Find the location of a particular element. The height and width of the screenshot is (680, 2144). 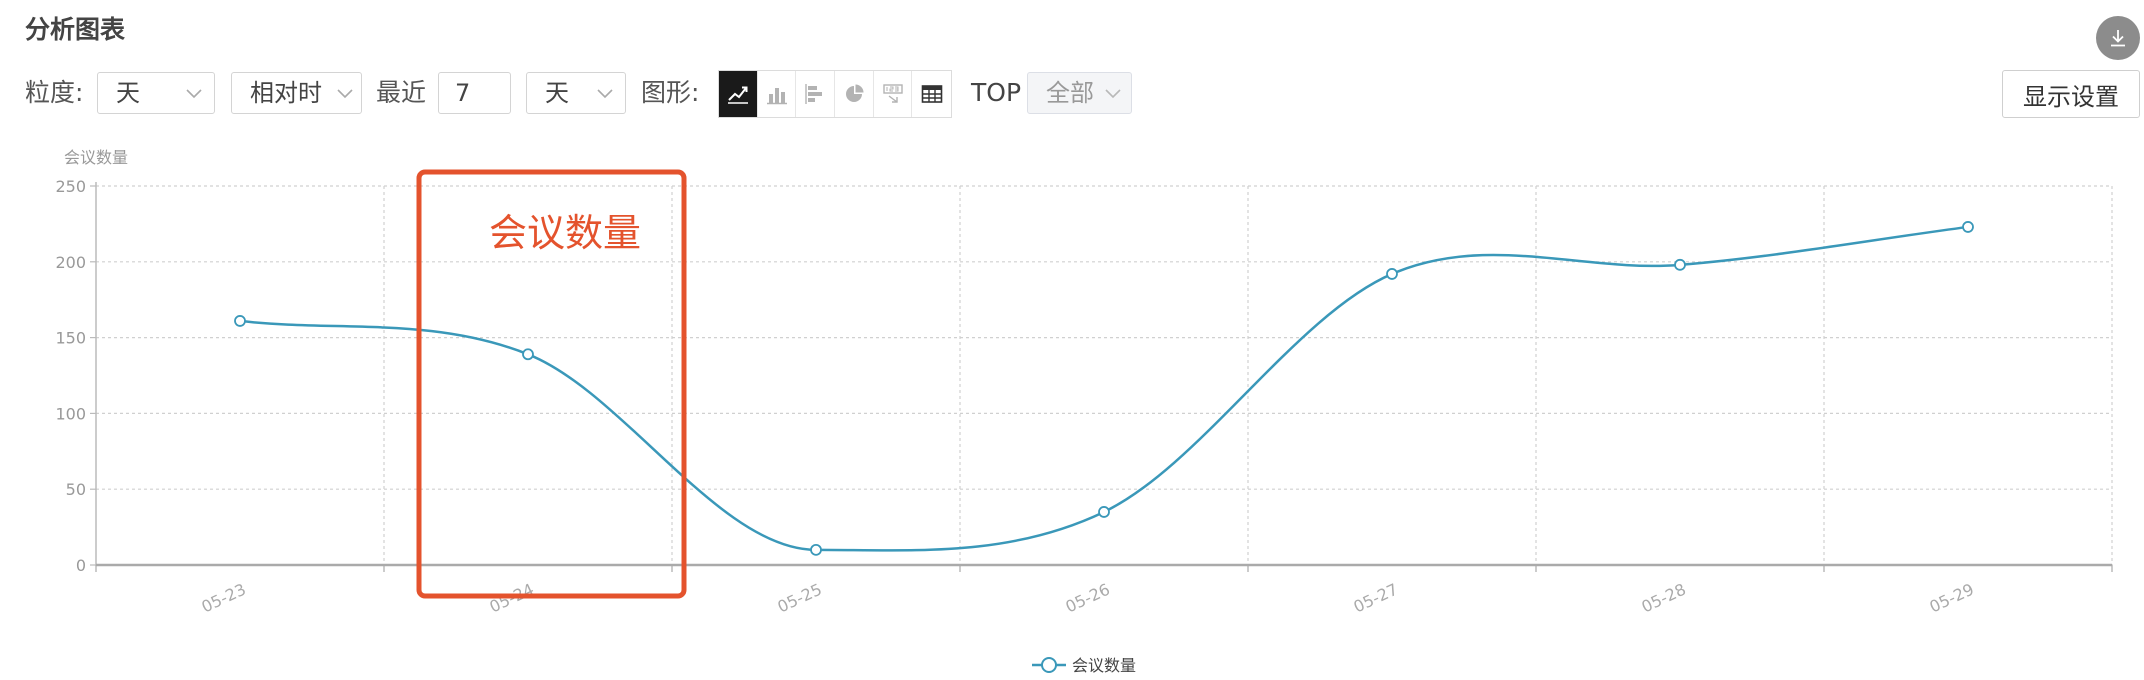

x-tick-label: 05-29 is located at coordinates (1952, 598).